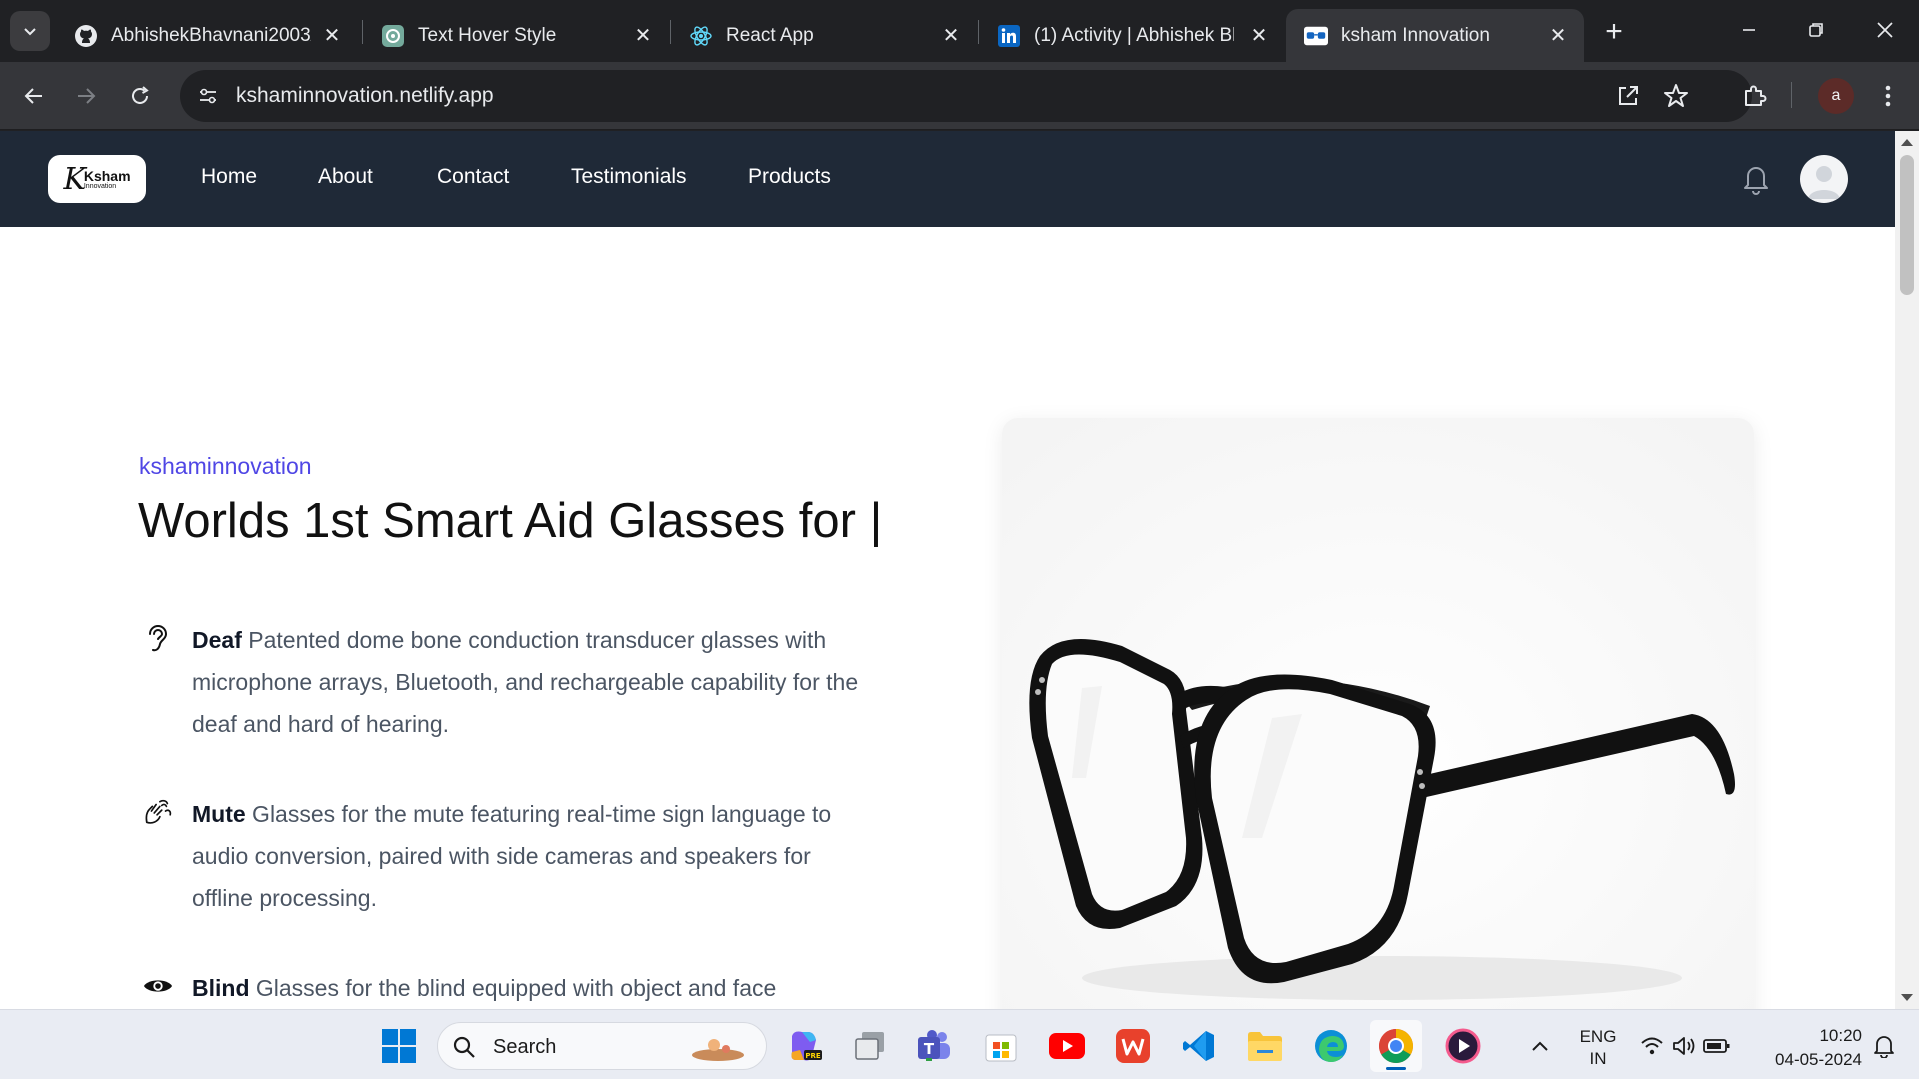  I want to click on notifications-button, so click(1756, 179).